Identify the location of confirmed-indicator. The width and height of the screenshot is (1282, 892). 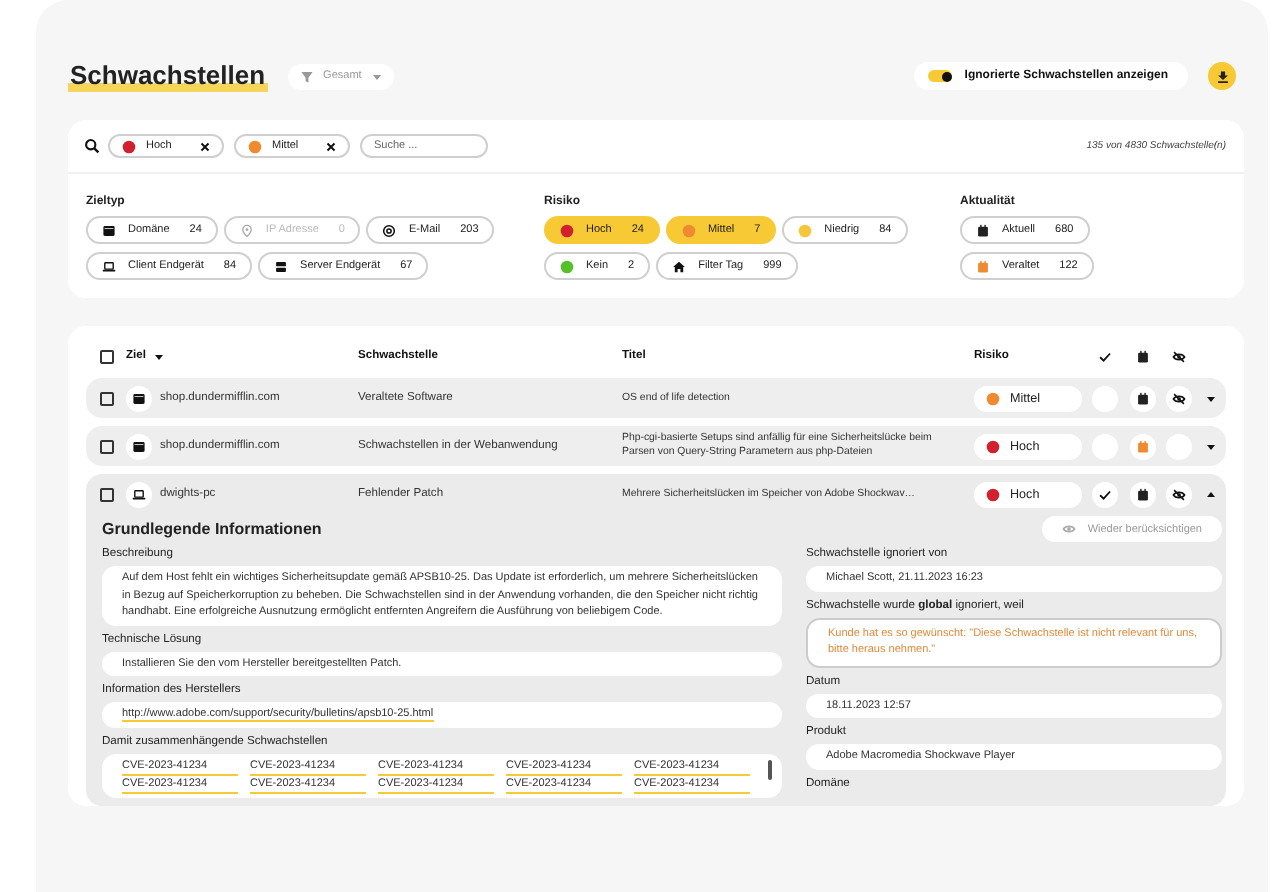
(1105, 494).